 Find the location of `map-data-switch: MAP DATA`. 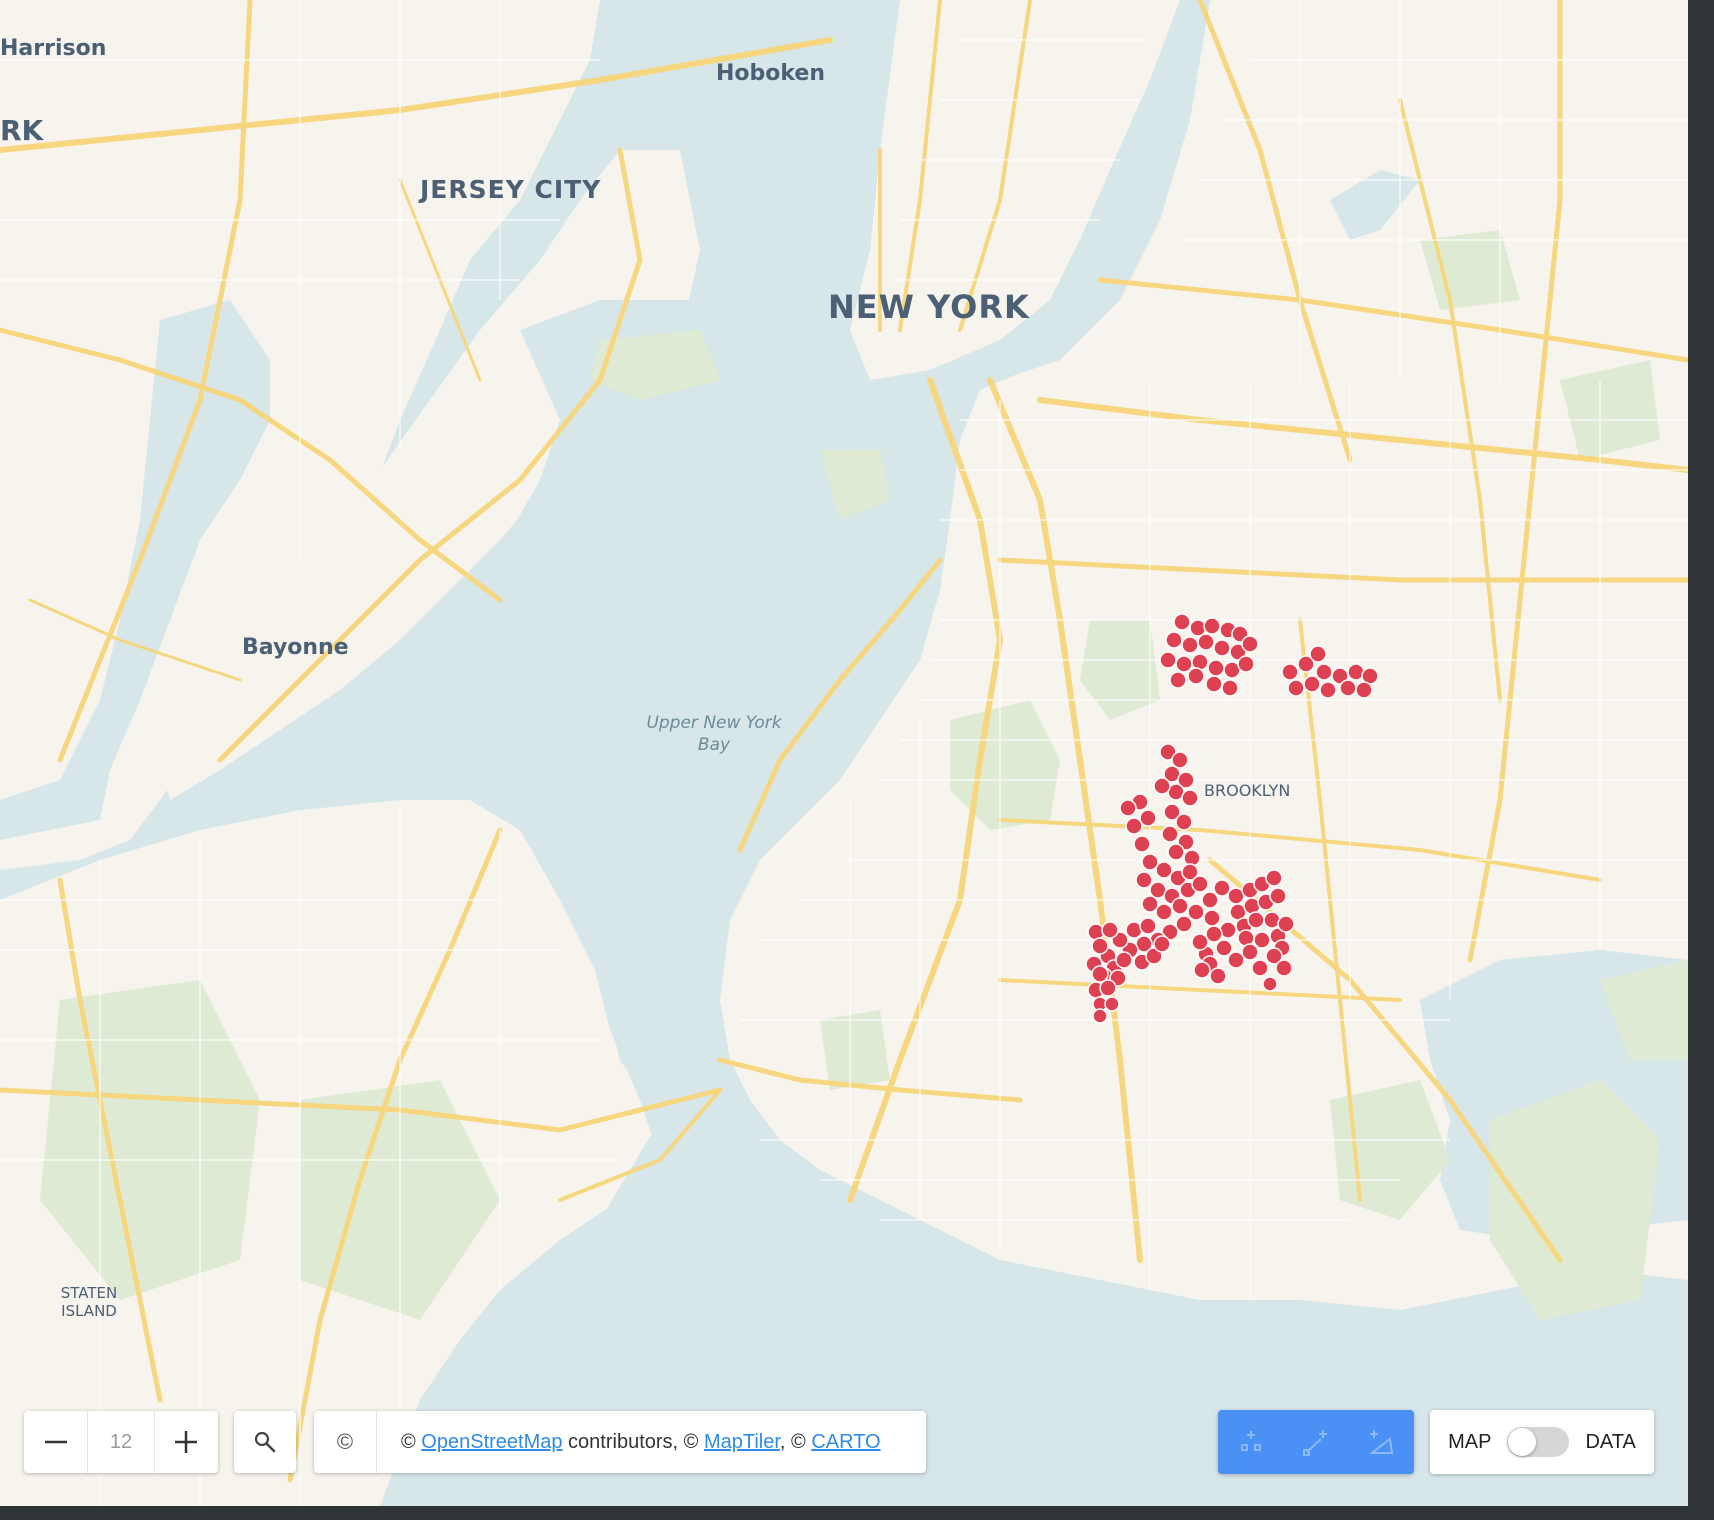

map-data-switch: MAP DATA is located at coordinates (1542, 1442).